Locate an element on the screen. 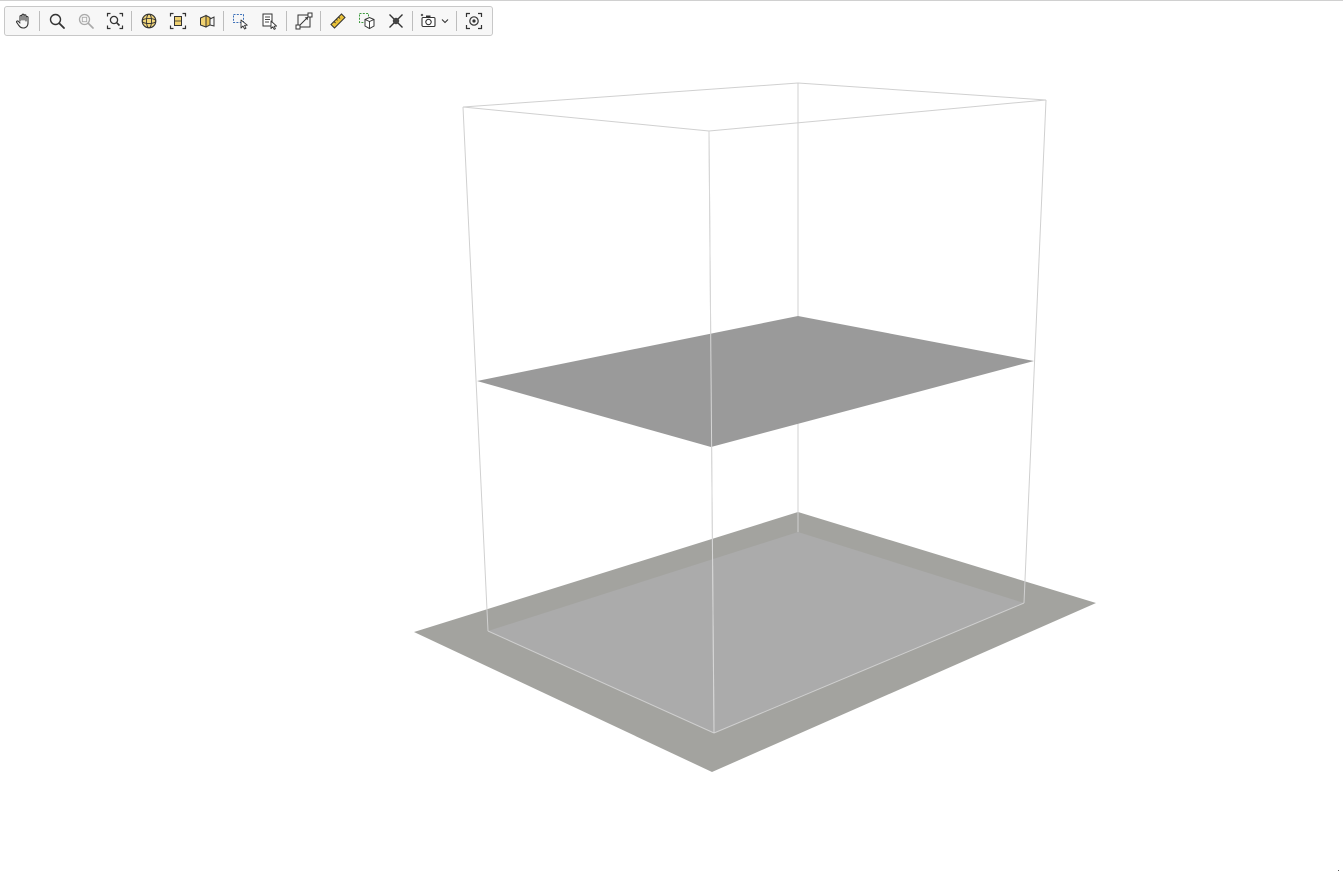 This screenshot has width=1343, height=875. focus-button is located at coordinates (474, 21).